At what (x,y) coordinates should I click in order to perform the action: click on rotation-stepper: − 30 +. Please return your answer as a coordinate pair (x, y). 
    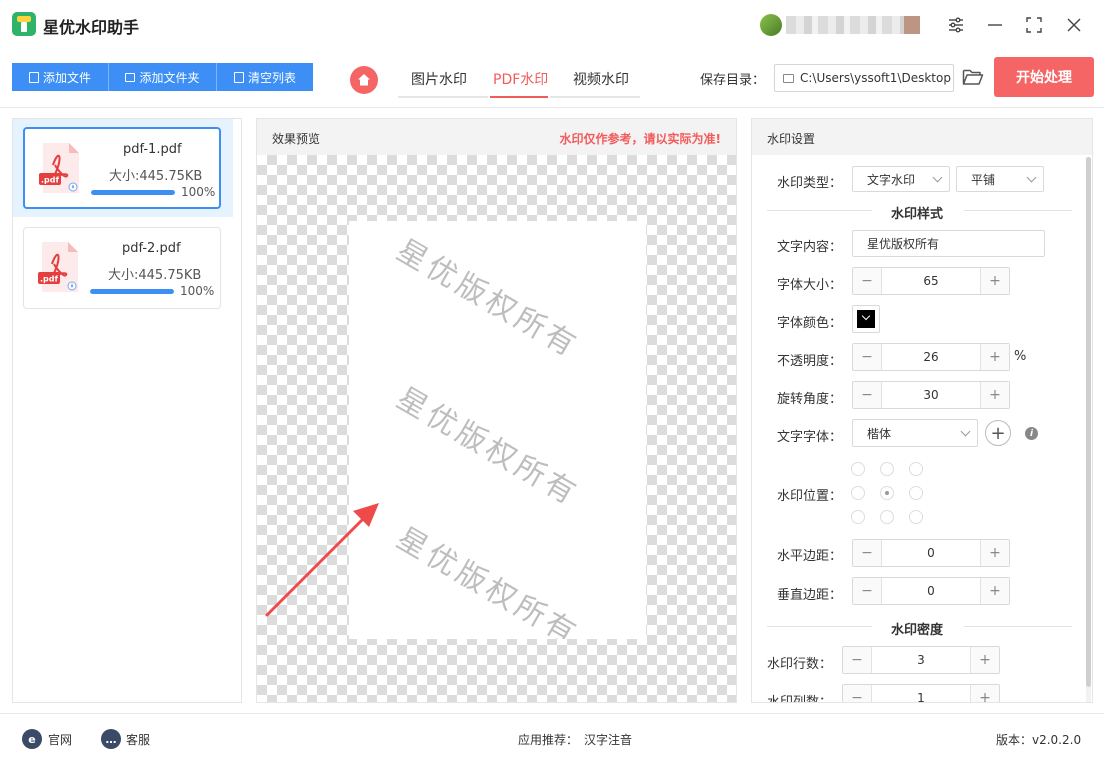
    Looking at the image, I should click on (931, 395).